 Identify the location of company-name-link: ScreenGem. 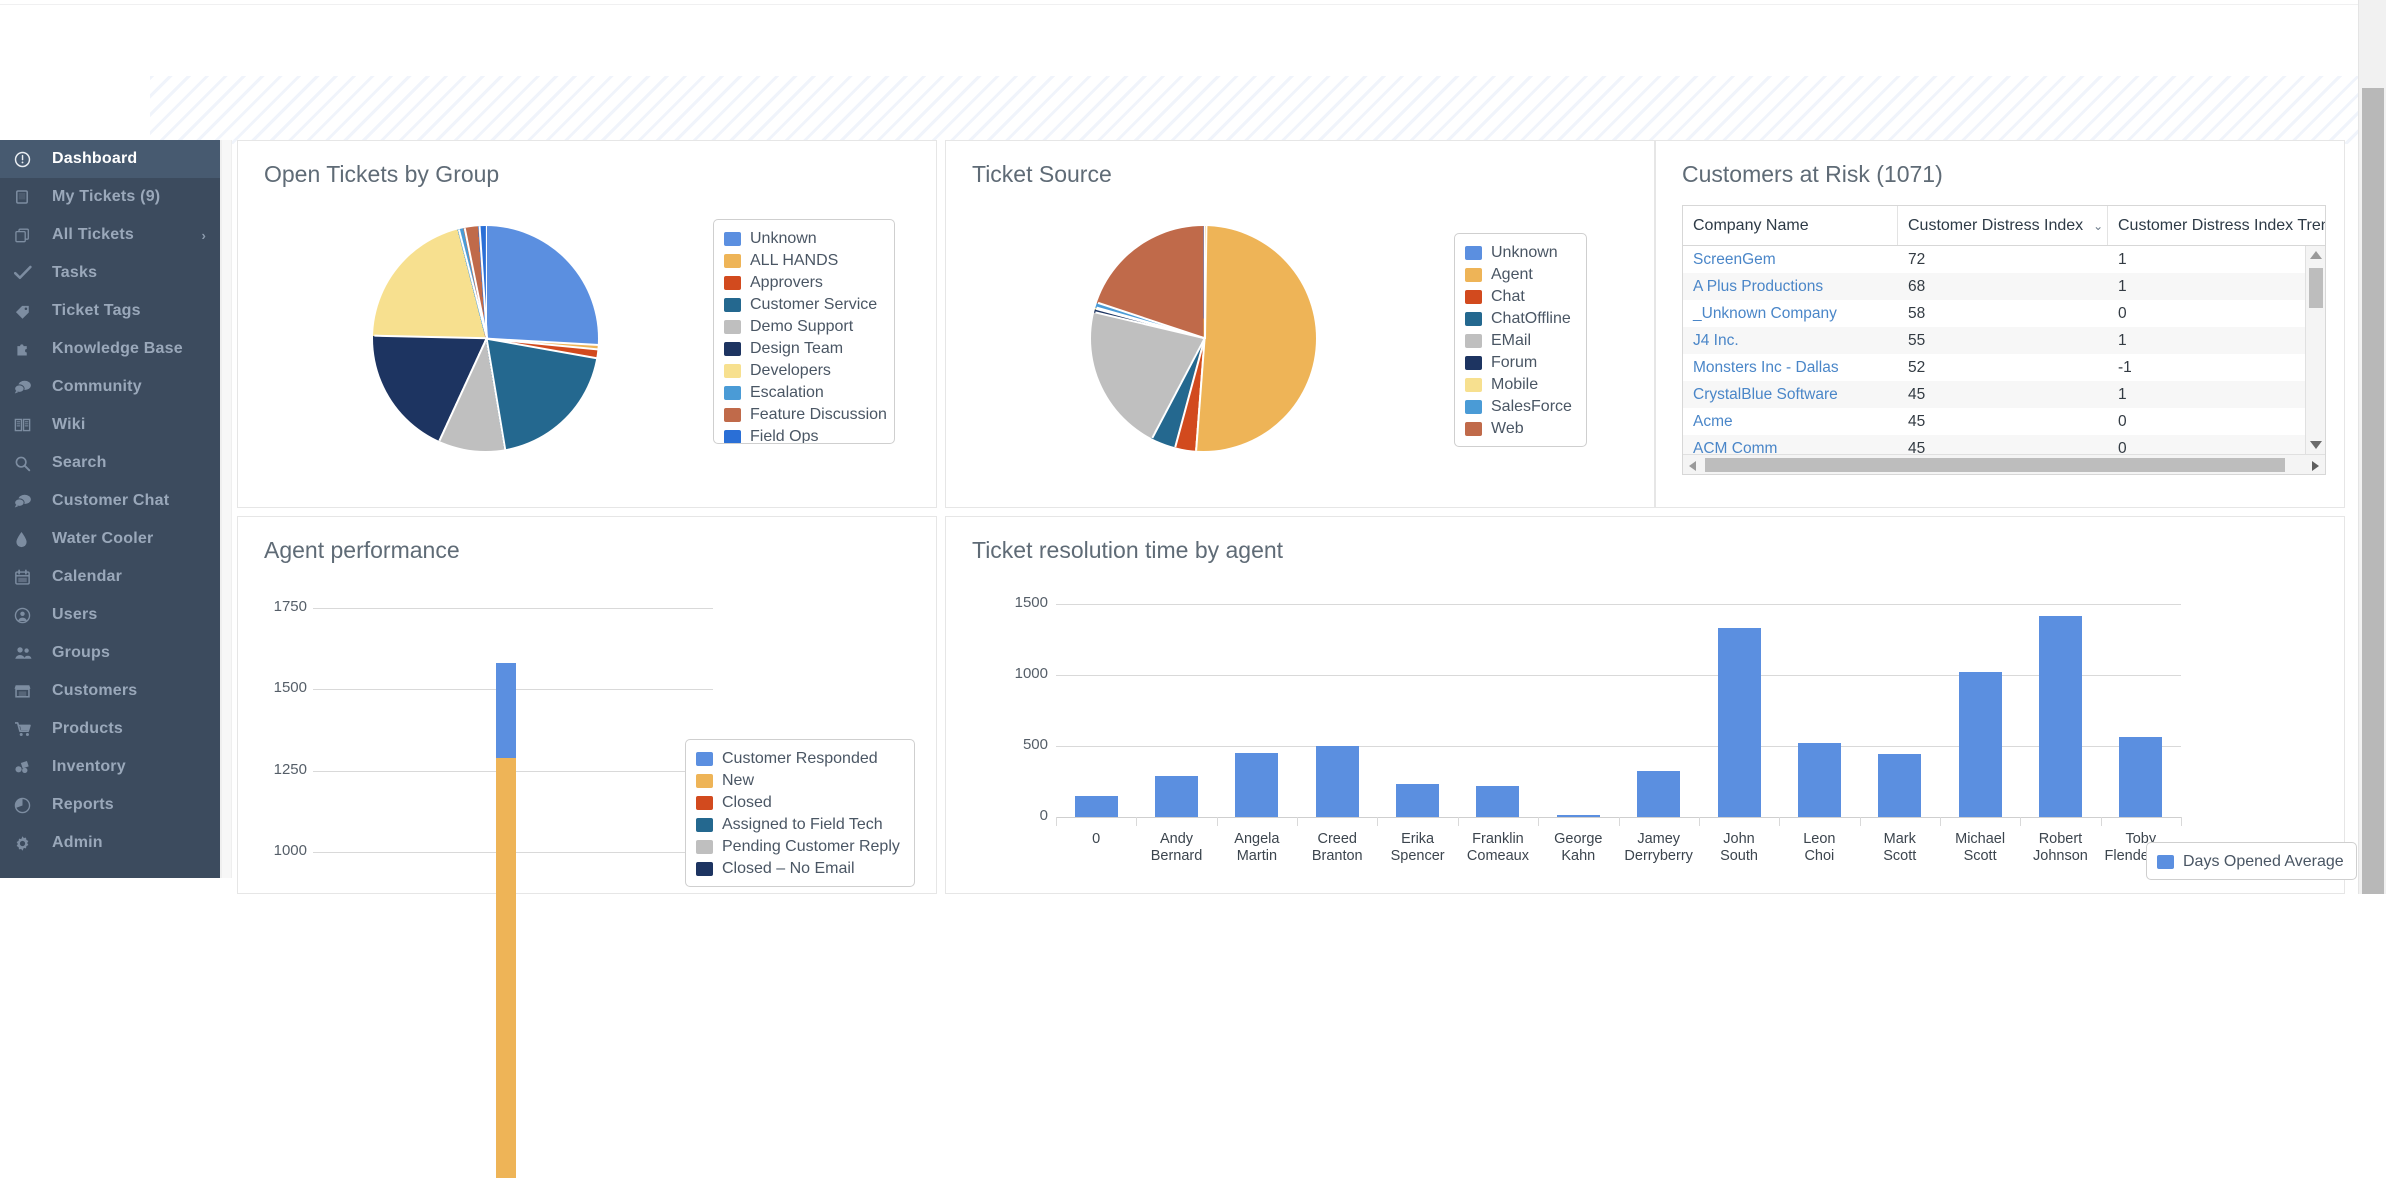
(1790, 260).